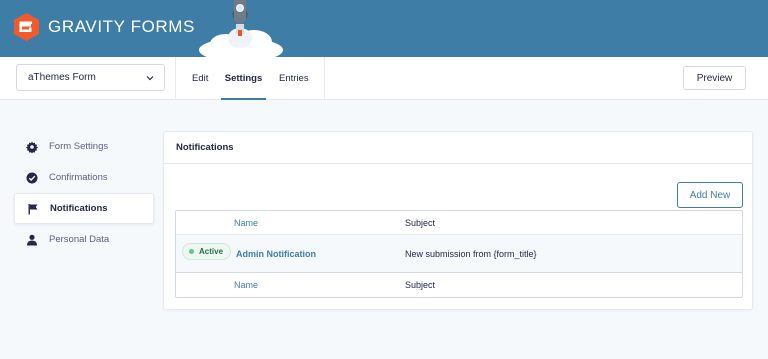 The width and height of the screenshot is (768, 359). What do you see at coordinates (32, 178) in the screenshot?
I see `check-circle-icon` at bounding box center [32, 178].